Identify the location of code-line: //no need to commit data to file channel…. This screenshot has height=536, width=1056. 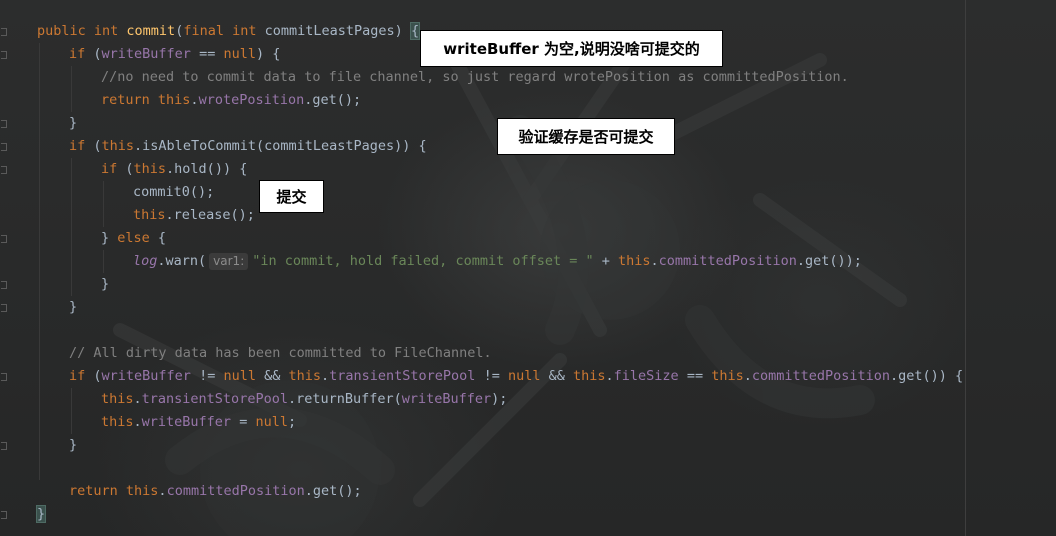
(475, 77).